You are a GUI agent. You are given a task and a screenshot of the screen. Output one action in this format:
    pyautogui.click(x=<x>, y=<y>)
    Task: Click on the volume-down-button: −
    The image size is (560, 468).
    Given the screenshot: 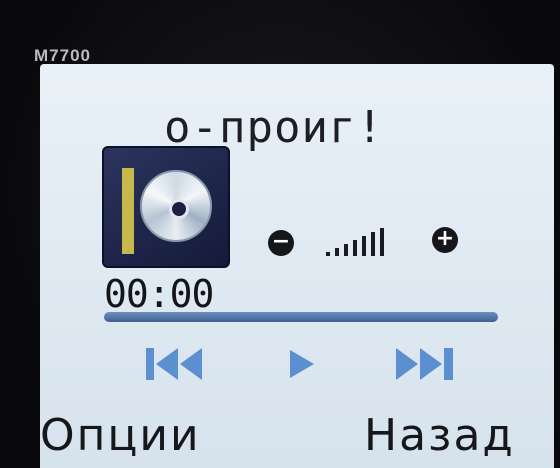 What is the action you would take?
    pyautogui.click(x=281, y=243)
    